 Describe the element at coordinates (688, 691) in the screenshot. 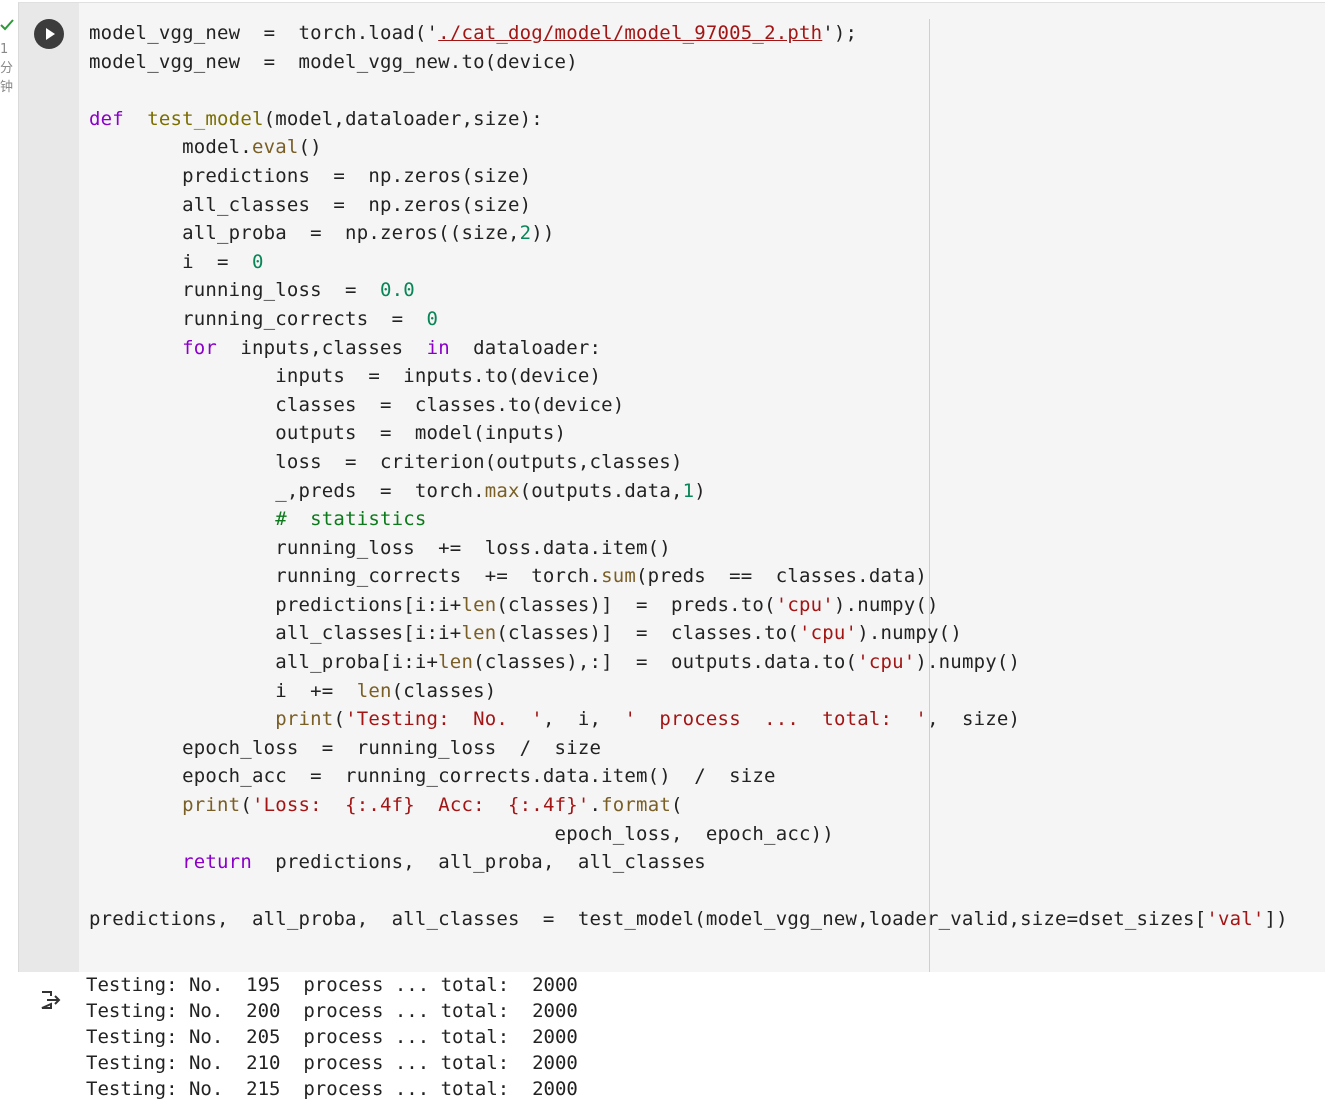

I see `code-line: i += len(classes)` at that location.